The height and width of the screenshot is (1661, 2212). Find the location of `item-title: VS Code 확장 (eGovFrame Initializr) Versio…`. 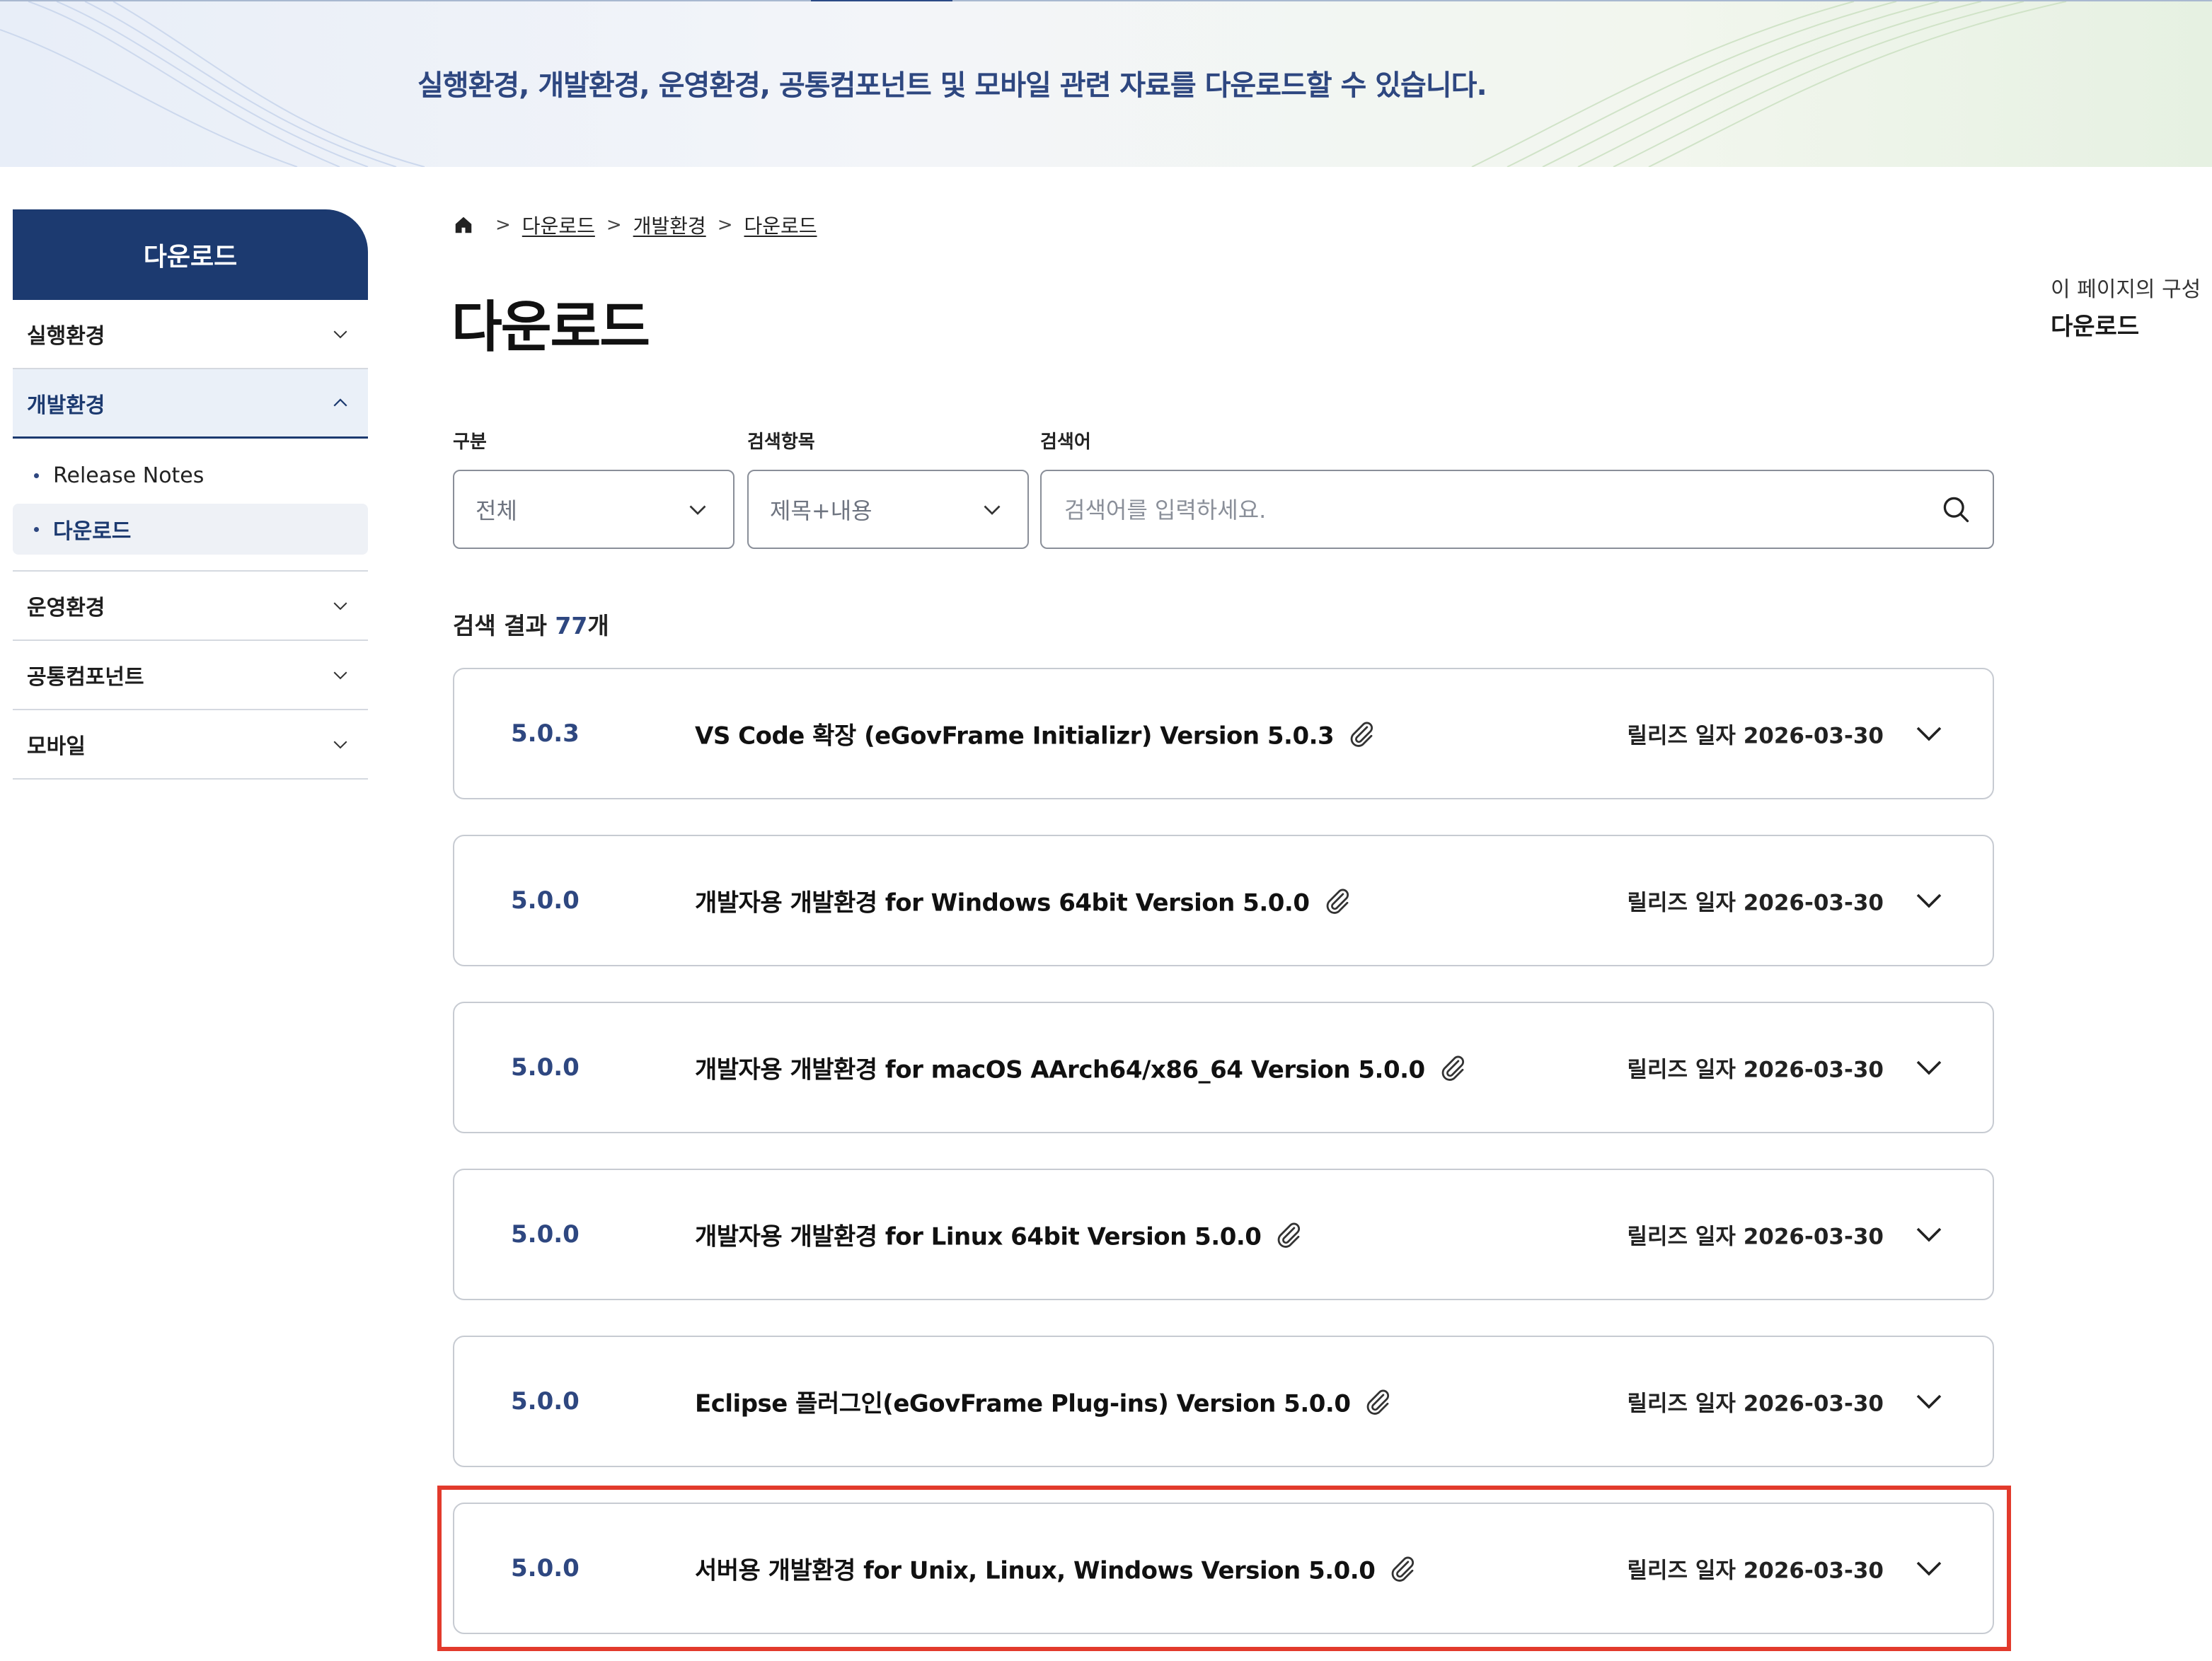

item-title: VS Code 확장 (eGovFrame Initializr) Versio… is located at coordinates (1035, 734).